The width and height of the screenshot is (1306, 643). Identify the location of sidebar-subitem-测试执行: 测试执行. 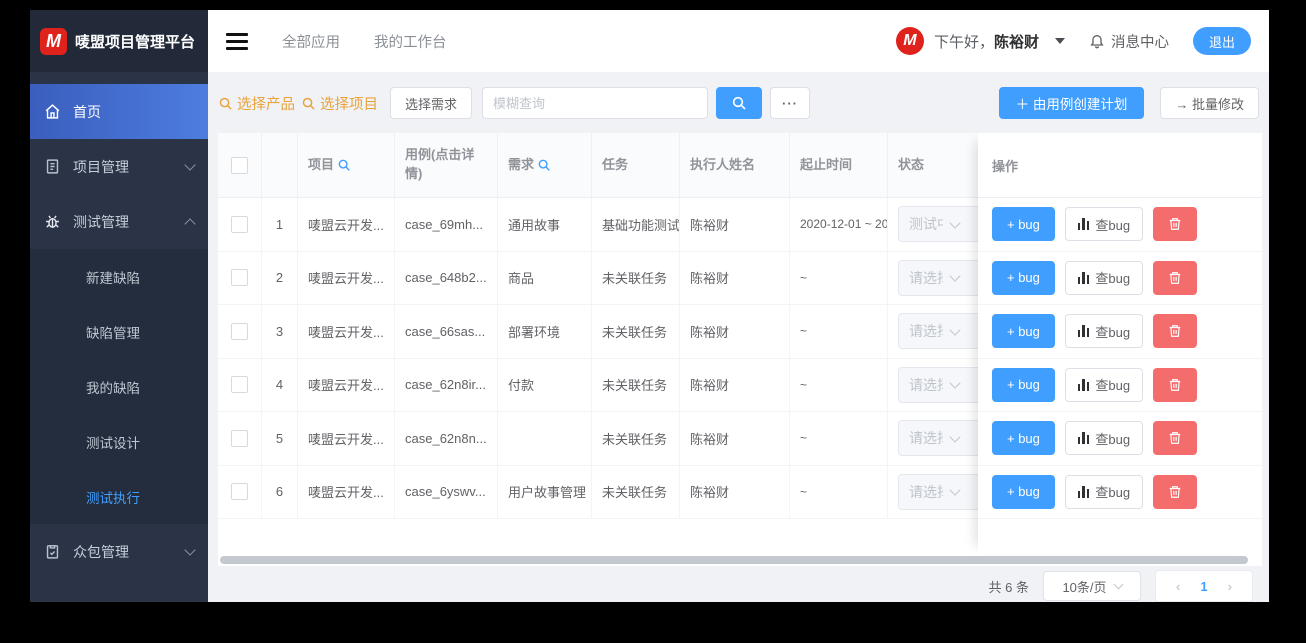
(119, 496).